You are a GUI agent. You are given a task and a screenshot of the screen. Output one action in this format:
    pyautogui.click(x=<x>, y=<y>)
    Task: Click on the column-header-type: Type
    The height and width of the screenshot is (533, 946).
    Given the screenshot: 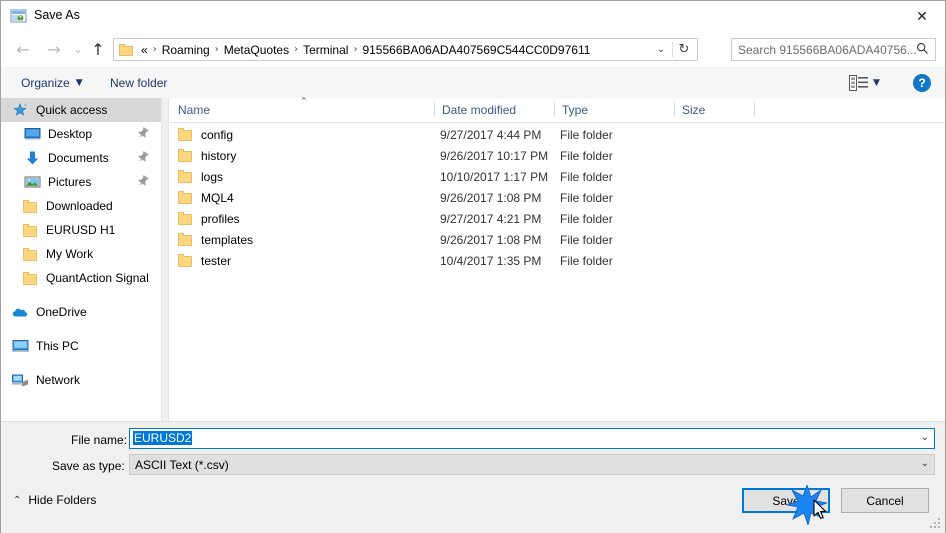 What is the action you would take?
    pyautogui.click(x=614, y=109)
    